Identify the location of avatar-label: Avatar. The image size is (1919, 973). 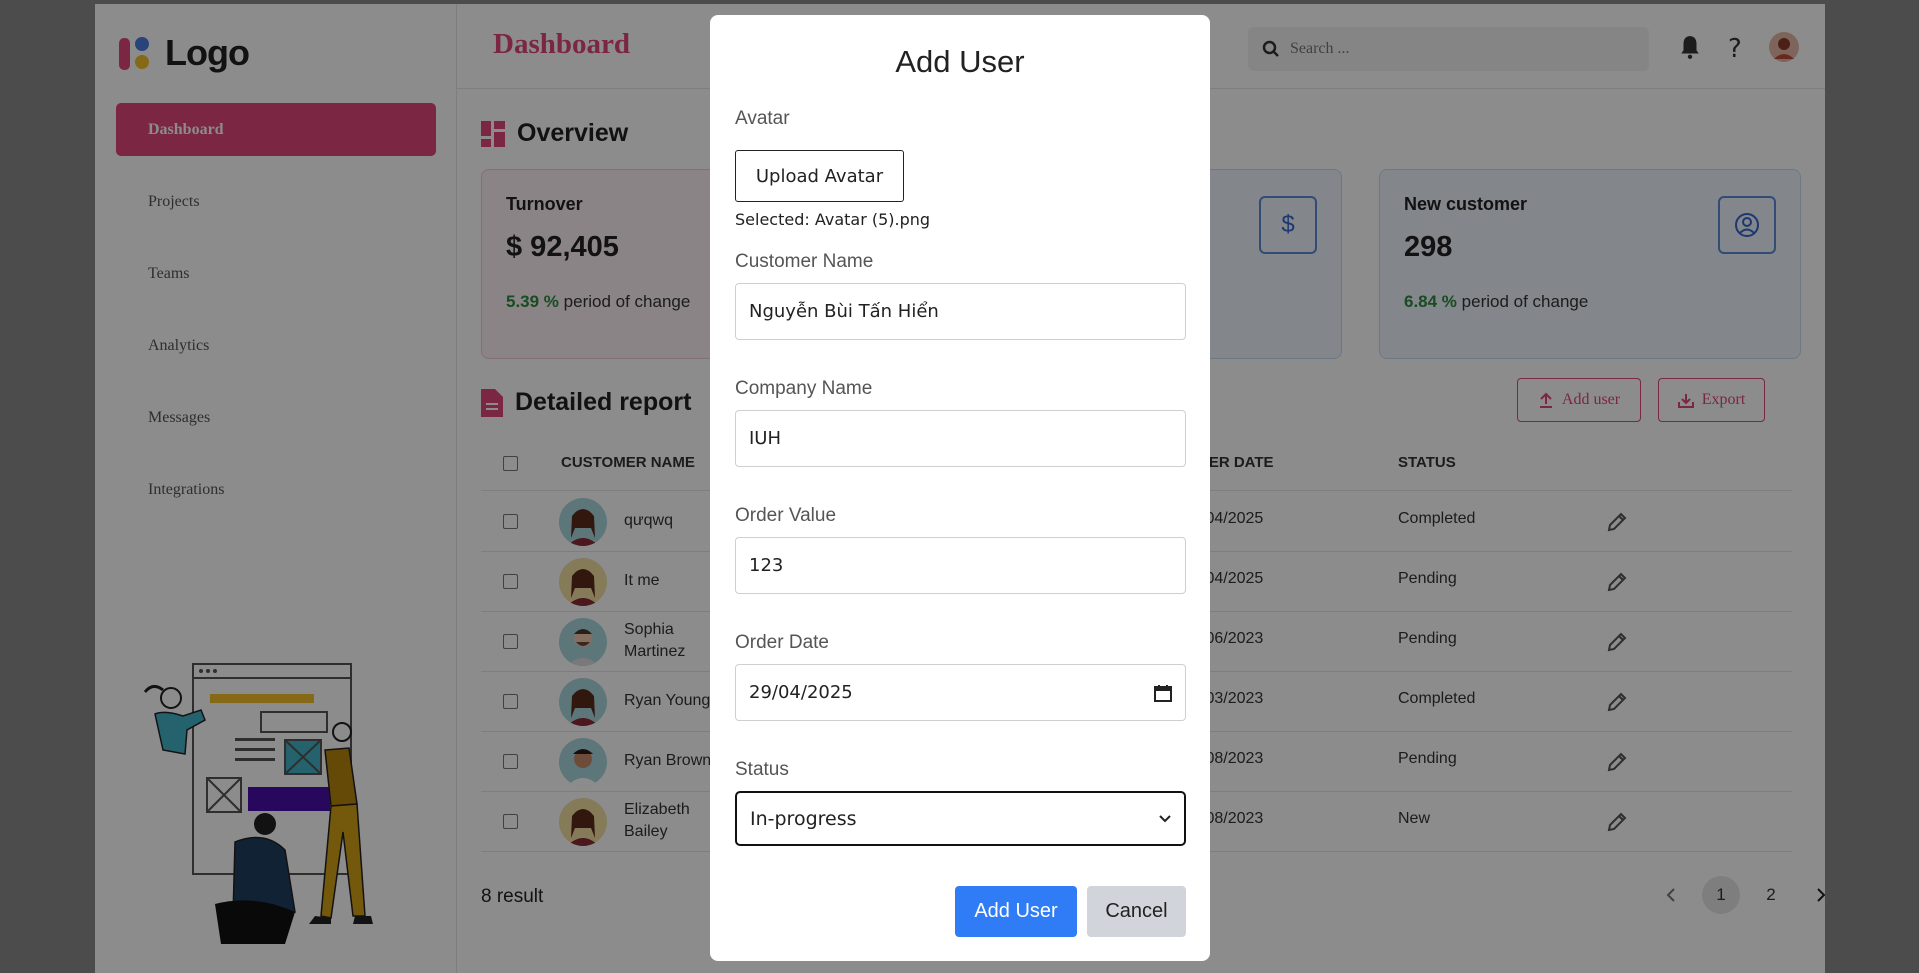
(762, 118).